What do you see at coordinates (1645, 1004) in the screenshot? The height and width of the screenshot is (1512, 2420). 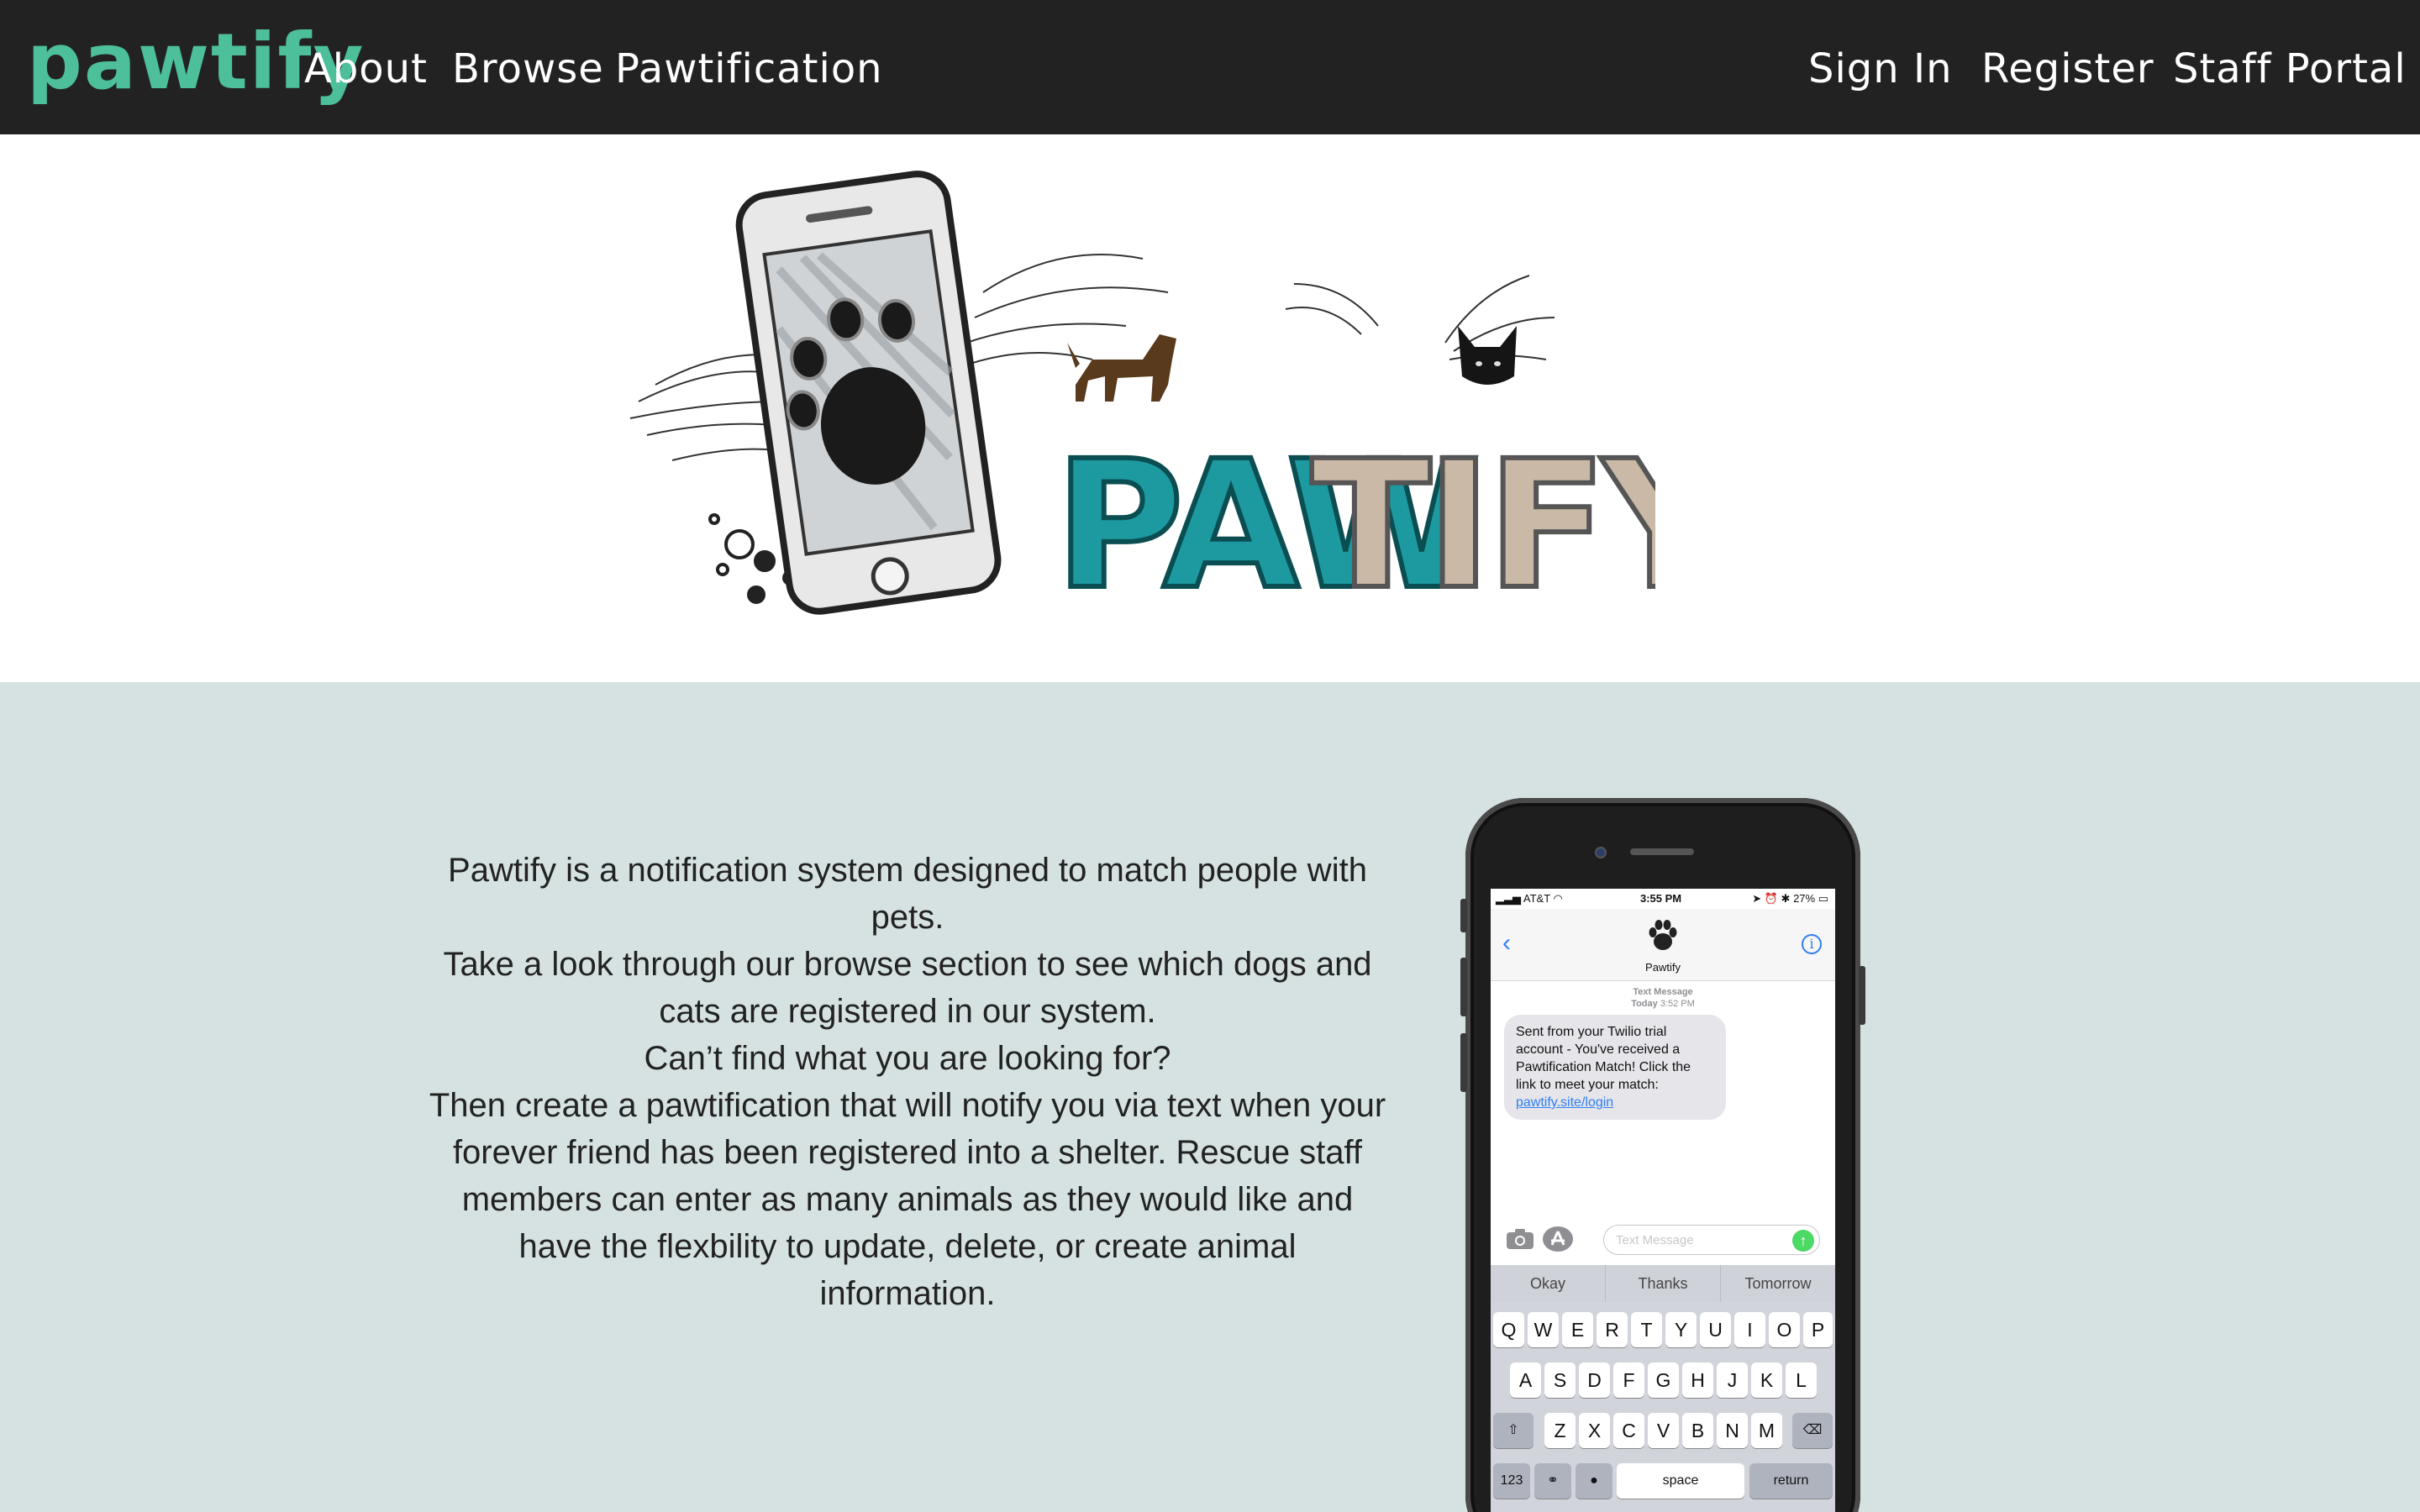 I see `message-day: Today` at bounding box center [1645, 1004].